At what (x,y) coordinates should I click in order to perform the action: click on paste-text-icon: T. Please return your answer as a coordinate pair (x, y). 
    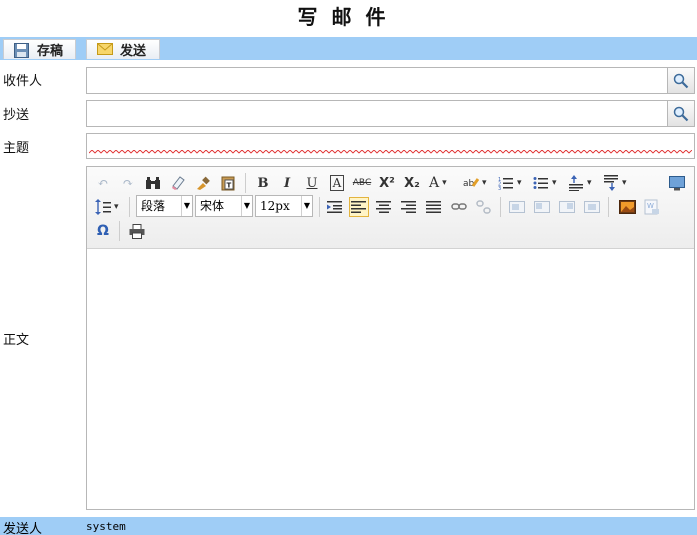
    Looking at the image, I should click on (228, 183).